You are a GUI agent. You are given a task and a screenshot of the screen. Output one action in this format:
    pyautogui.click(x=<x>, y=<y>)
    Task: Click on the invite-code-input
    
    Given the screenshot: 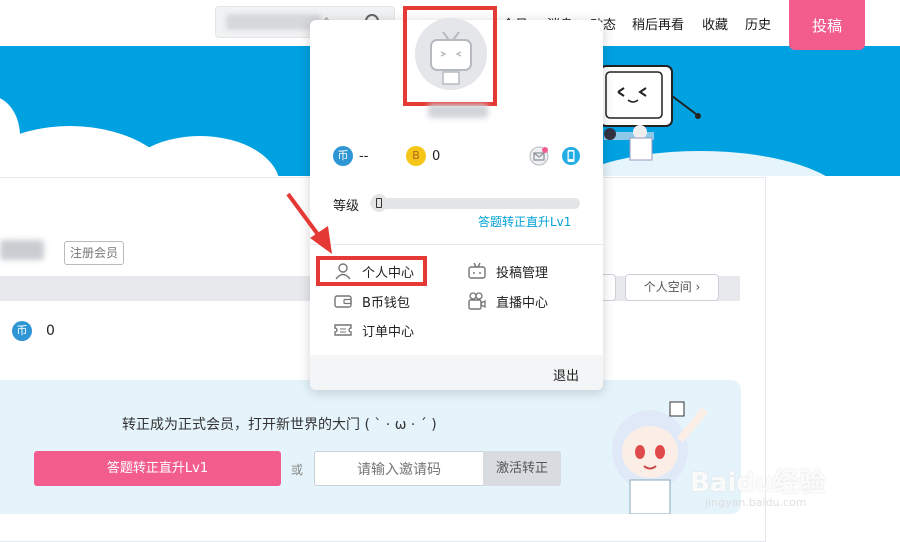 What is the action you would take?
    pyautogui.click(x=399, y=468)
    